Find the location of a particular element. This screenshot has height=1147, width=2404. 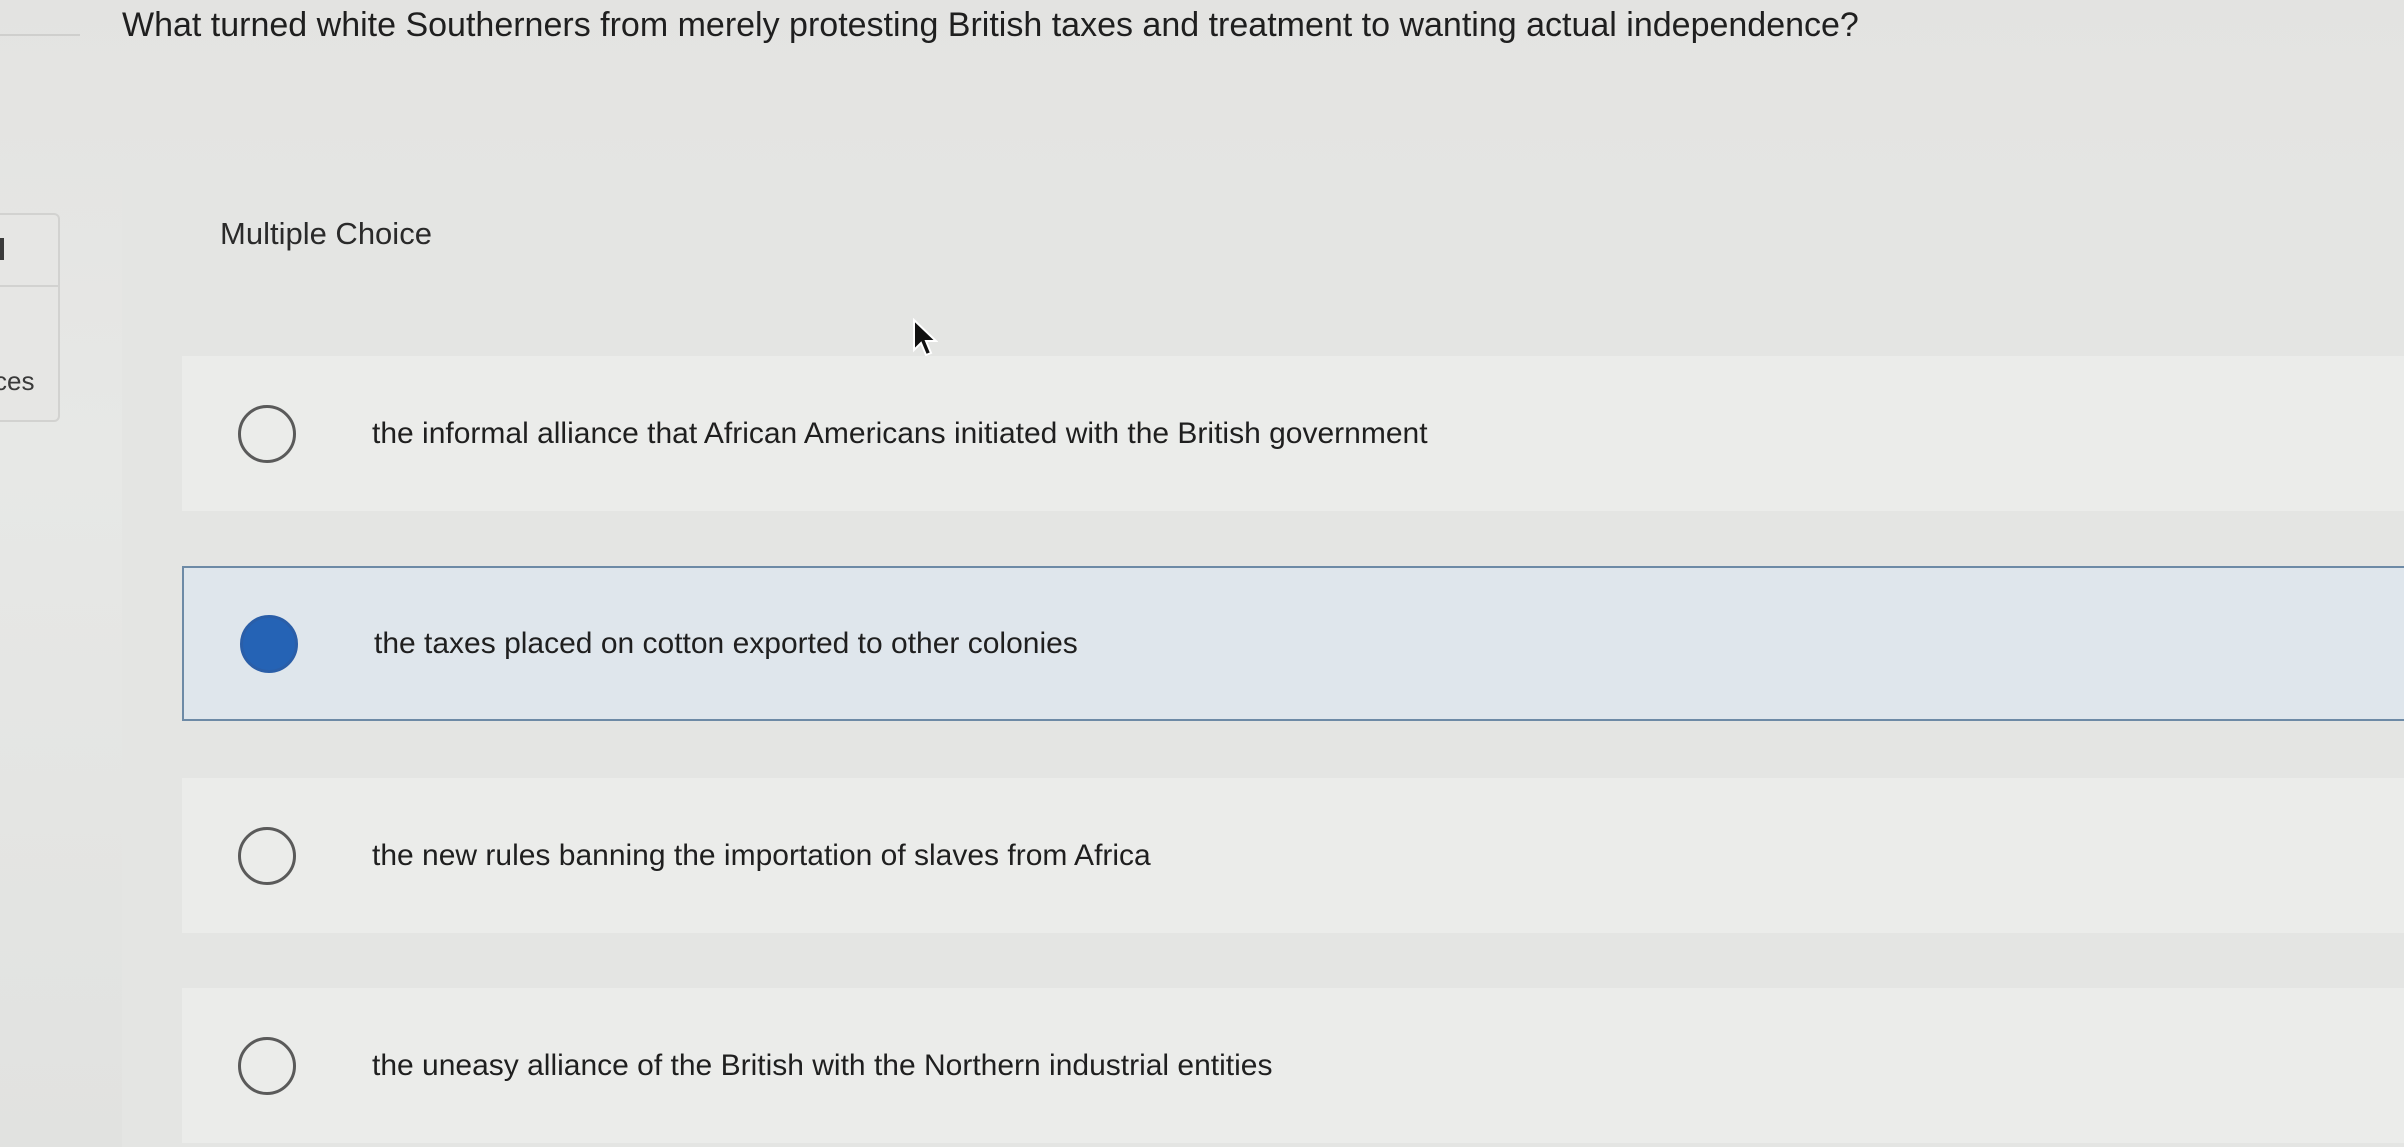

question-type-label: Multiple Choice is located at coordinates (326, 233).